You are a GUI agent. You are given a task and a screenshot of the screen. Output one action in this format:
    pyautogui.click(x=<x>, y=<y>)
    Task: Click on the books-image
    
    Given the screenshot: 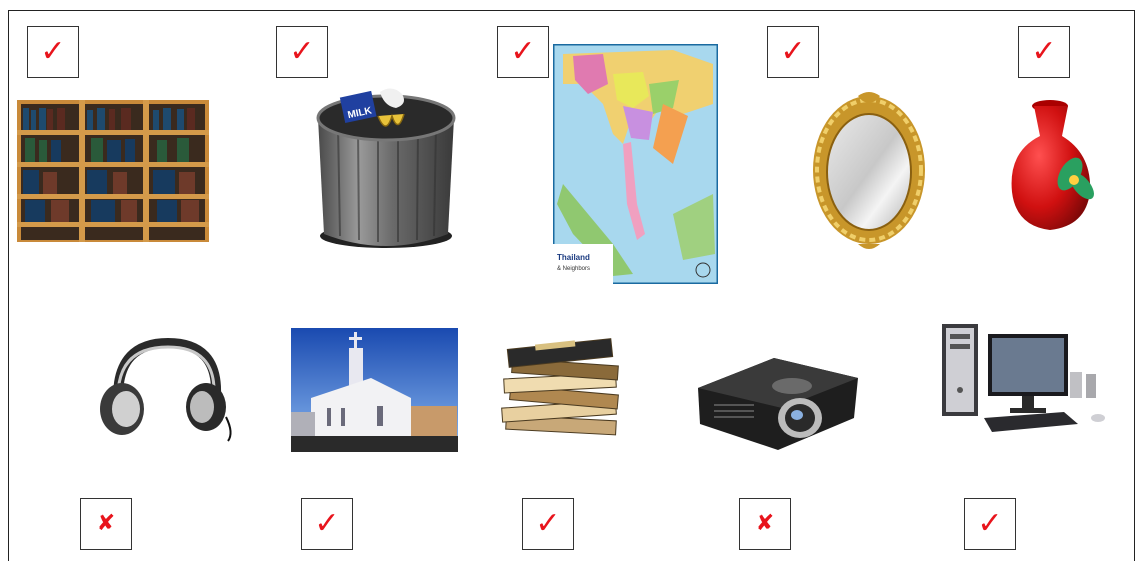 What is the action you would take?
    pyautogui.click(x=563, y=389)
    